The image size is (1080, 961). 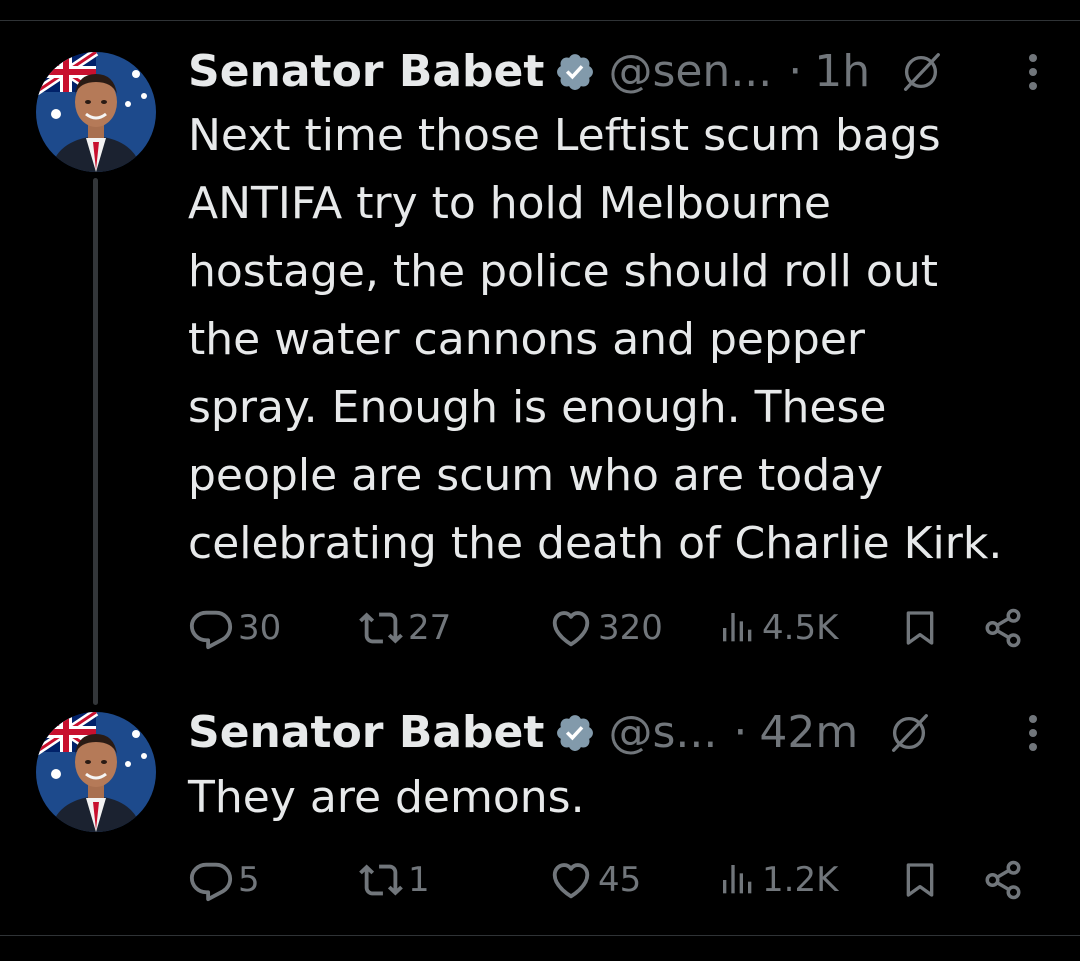 What do you see at coordinates (430, 628) in the screenshot?
I see `repost-count: 27` at bounding box center [430, 628].